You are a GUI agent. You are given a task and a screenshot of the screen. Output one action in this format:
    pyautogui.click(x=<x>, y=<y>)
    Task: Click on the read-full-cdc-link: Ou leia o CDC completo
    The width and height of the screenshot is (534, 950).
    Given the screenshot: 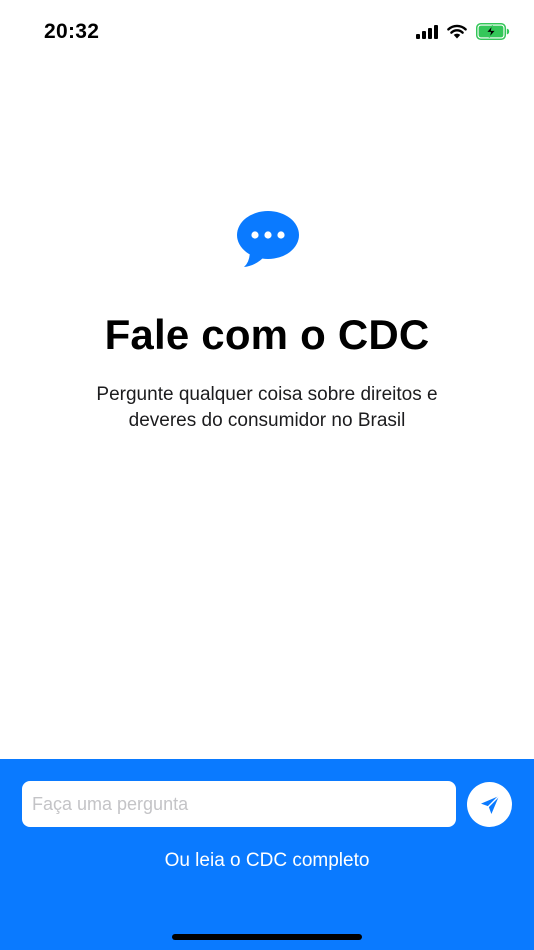 What is the action you would take?
    pyautogui.click(x=267, y=861)
    